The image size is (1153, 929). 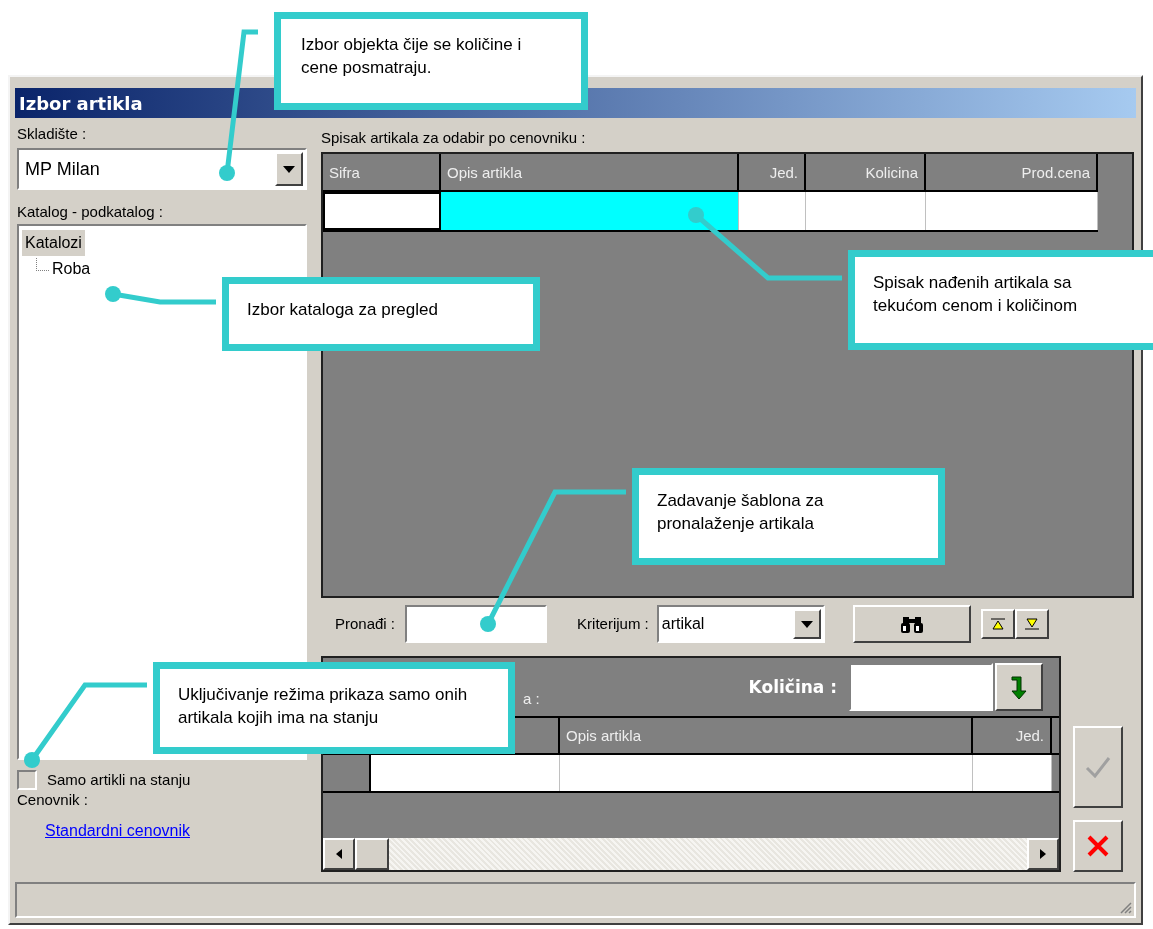 I want to click on tree-connector-icon, so click(x=42, y=264).